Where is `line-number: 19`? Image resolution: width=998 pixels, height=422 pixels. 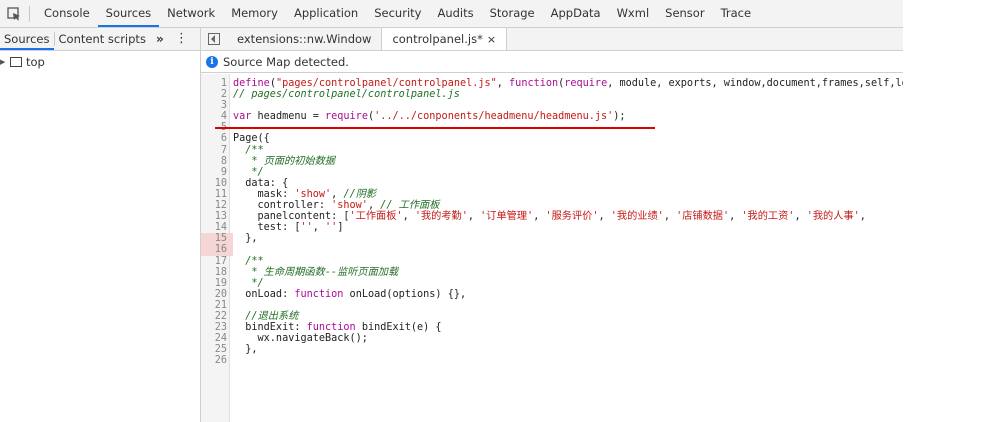
line-number: 19 is located at coordinates (217, 283).